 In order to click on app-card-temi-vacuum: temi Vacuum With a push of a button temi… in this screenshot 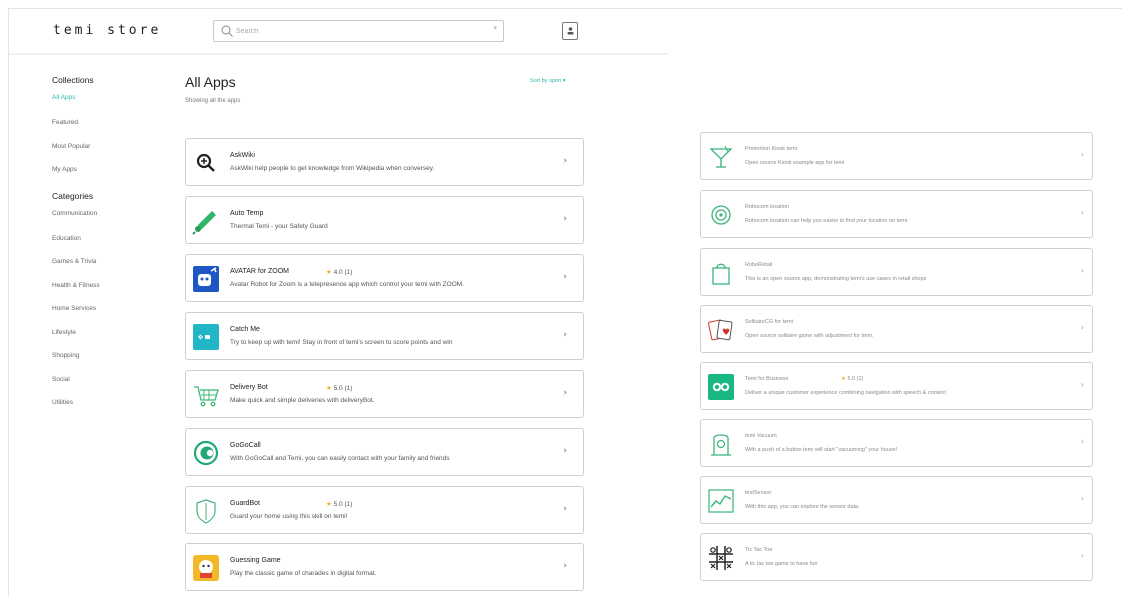, I will do `click(896, 443)`.